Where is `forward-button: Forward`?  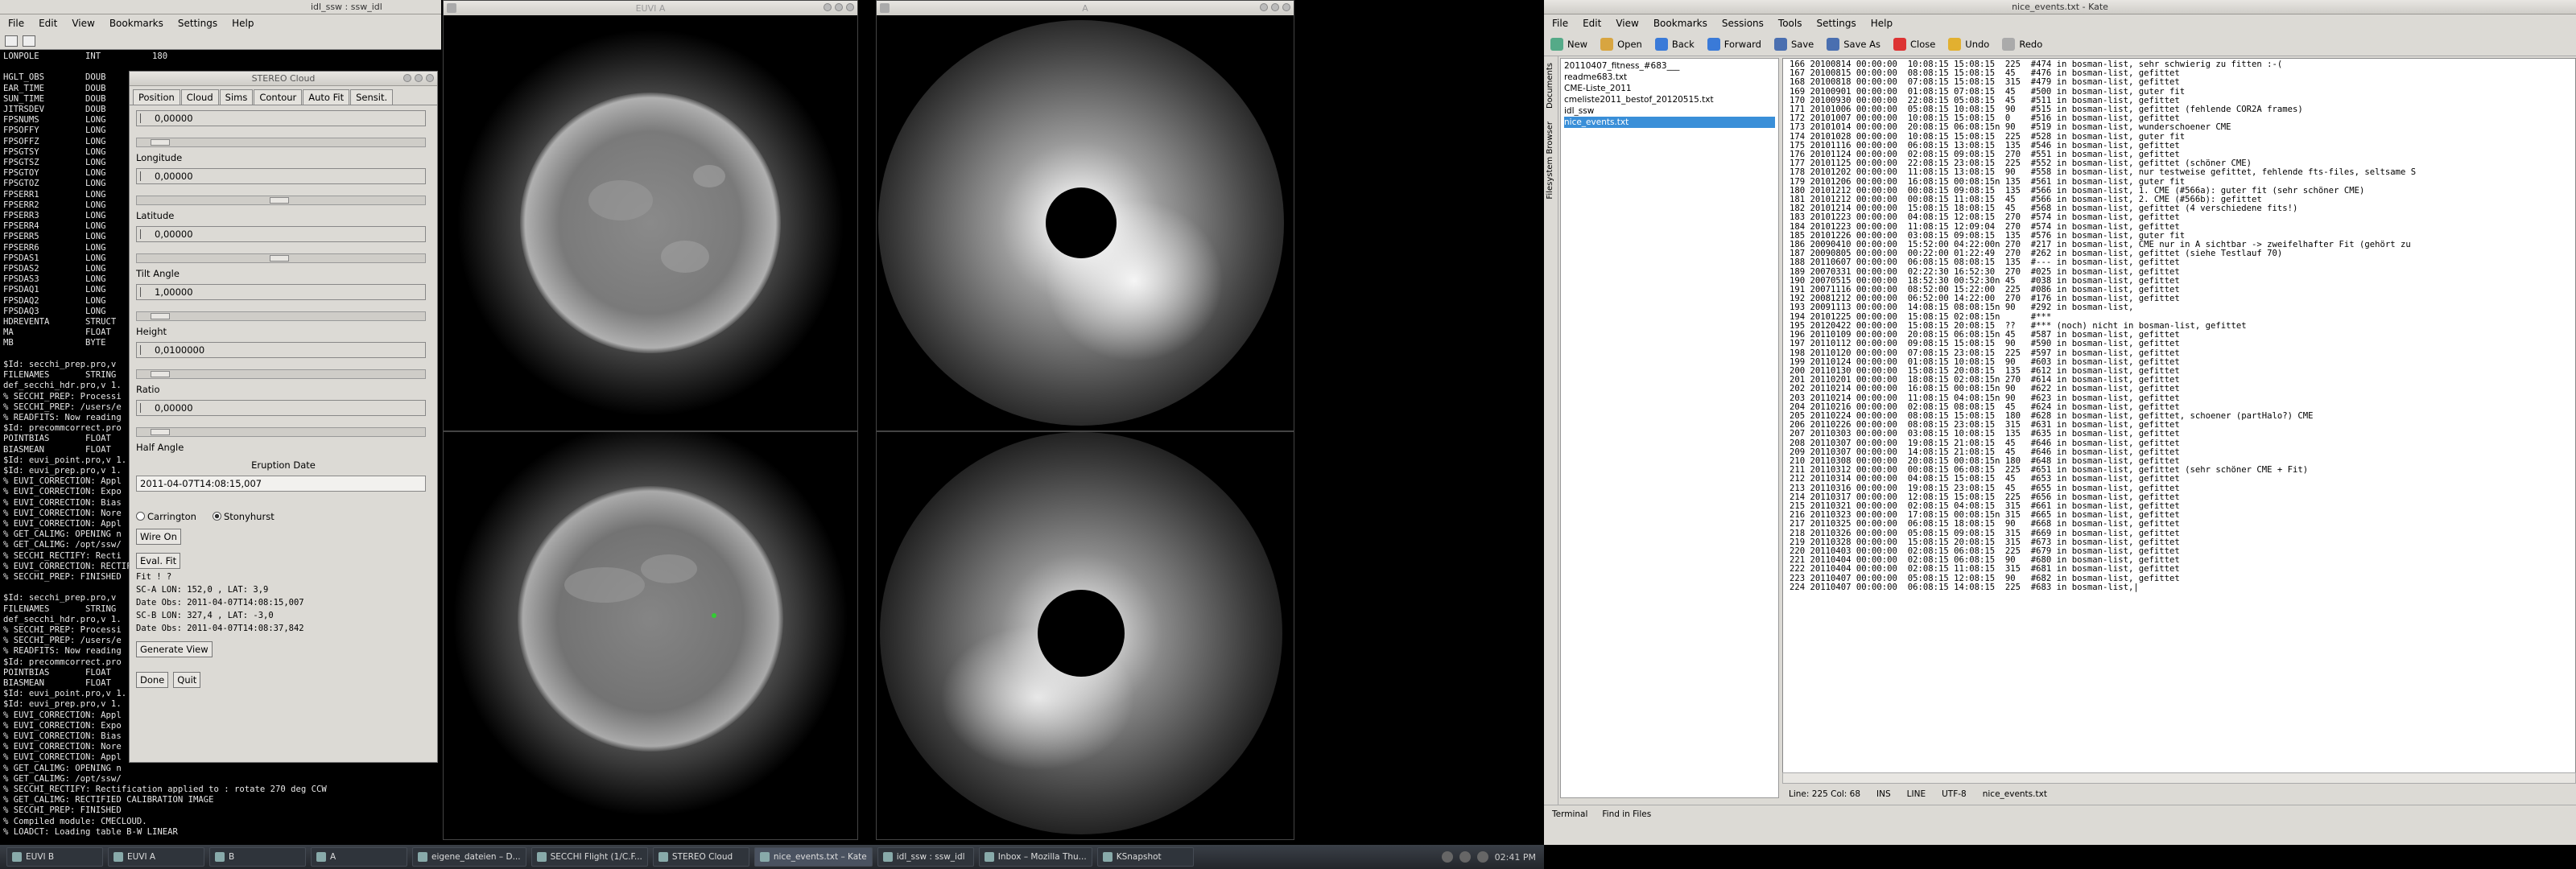
forward-button: Forward is located at coordinates (1734, 44).